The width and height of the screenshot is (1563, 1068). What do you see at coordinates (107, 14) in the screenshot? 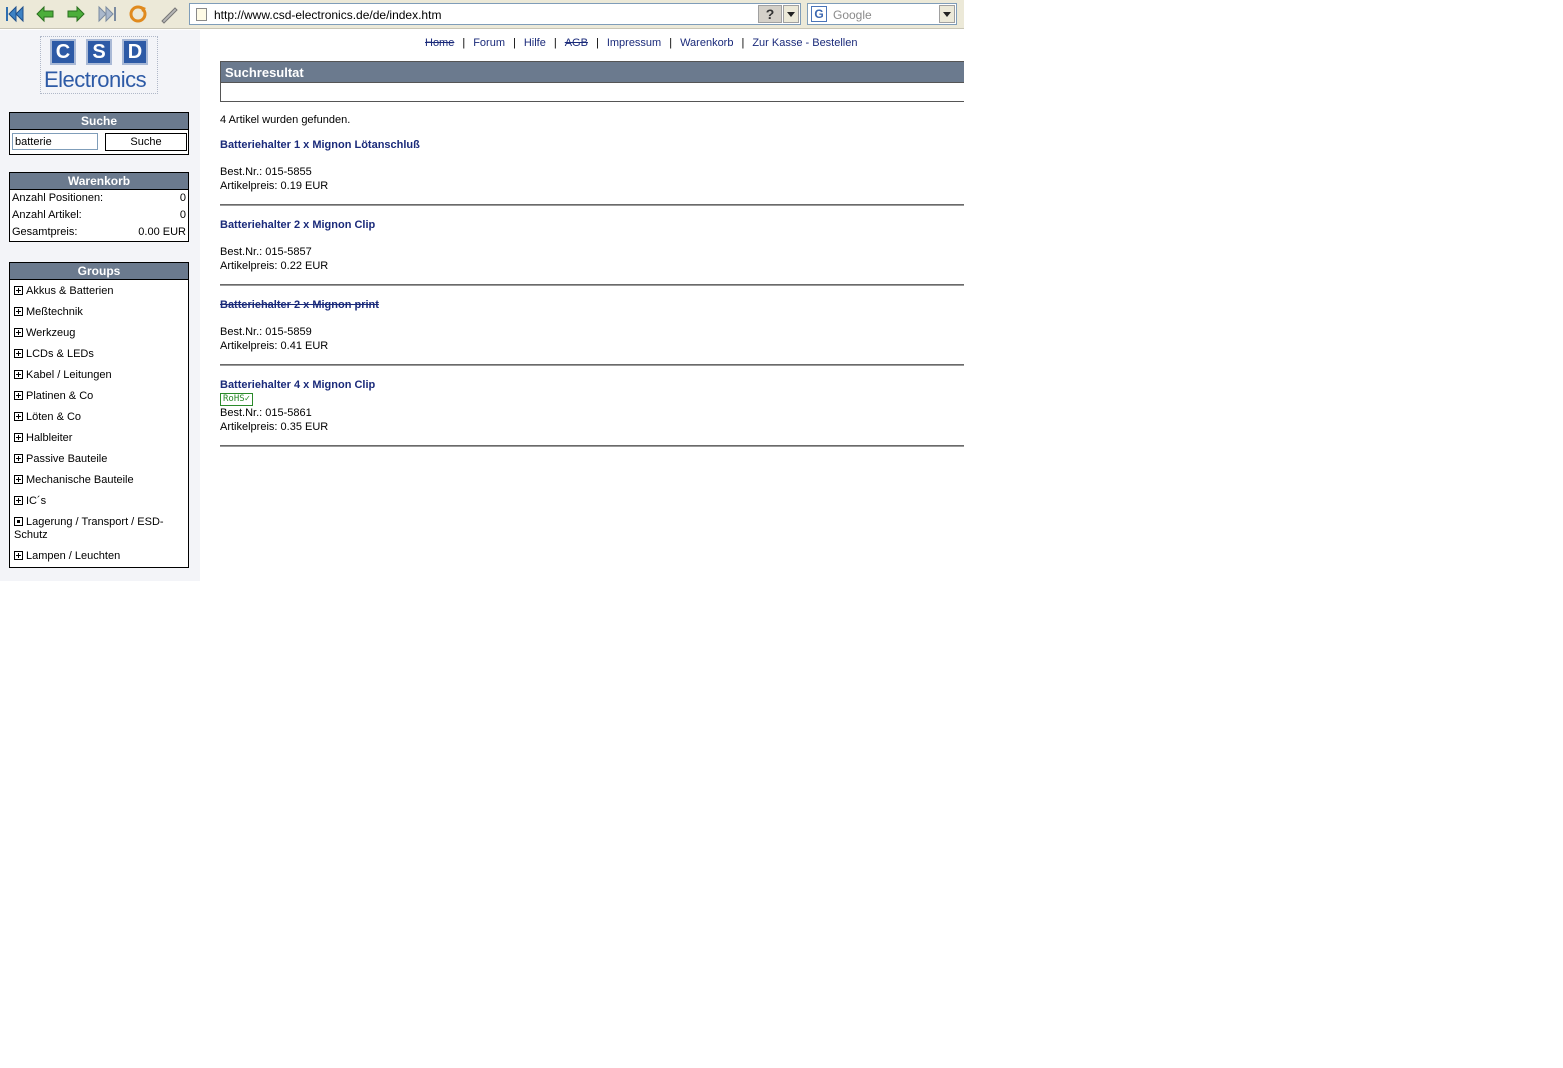
I see `forward-to-end-icon` at bounding box center [107, 14].